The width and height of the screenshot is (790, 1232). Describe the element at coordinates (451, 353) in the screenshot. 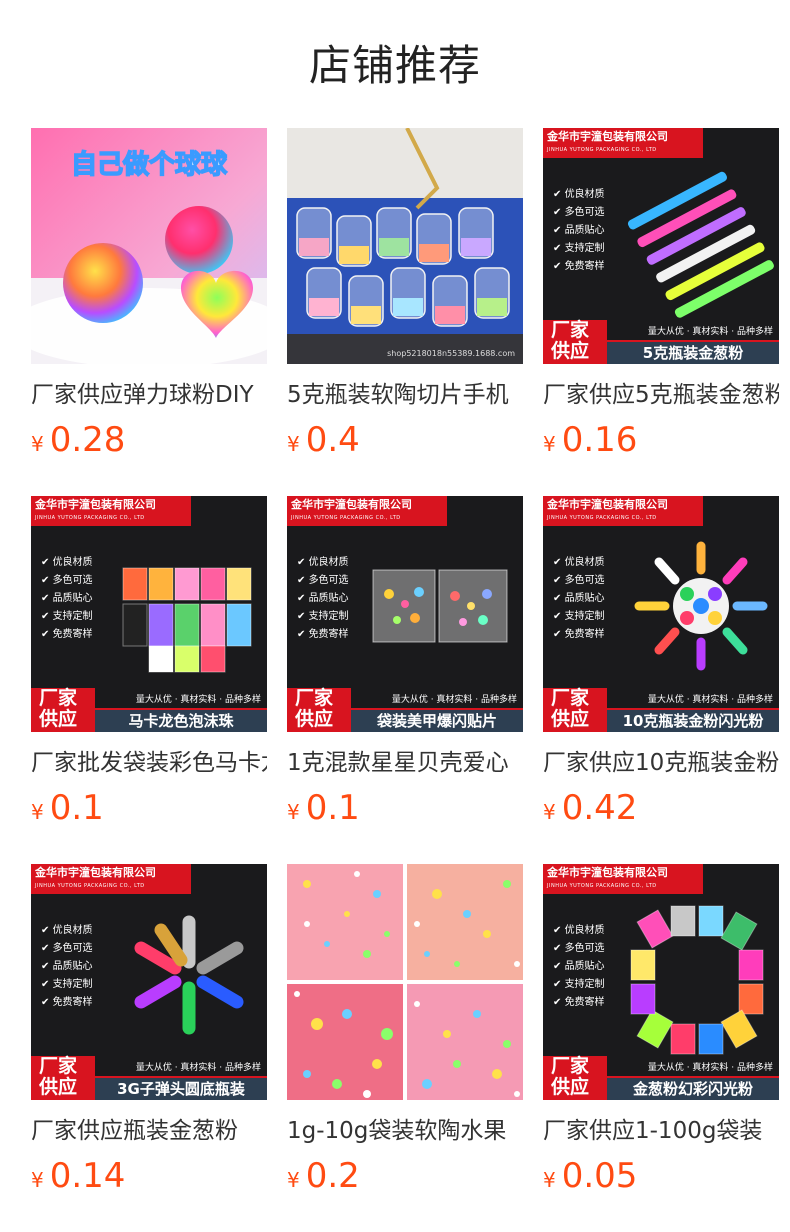

I see `image-caption: shop5218018n55389.1688.com` at that location.